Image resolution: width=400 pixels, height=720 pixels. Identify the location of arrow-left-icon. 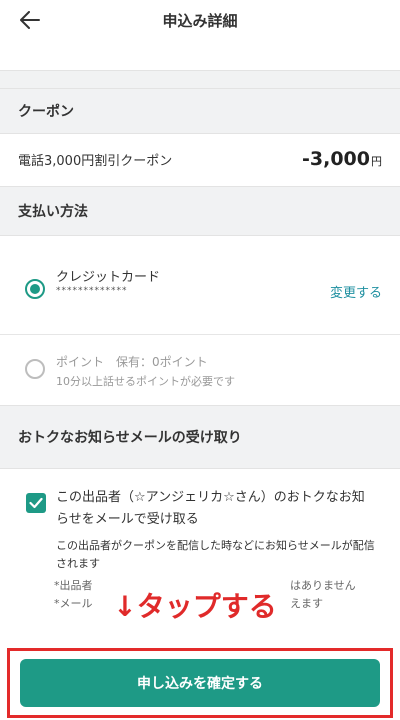
(30, 20).